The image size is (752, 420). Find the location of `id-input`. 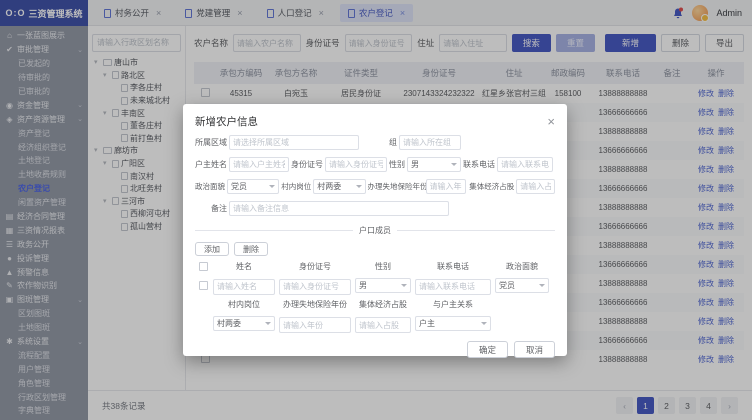

id-input is located at coordinates (356, 164).